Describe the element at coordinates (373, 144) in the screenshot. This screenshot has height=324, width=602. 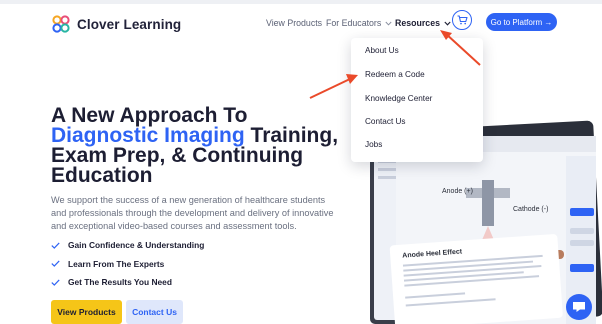
I see `menu-item-jobs: Jobs` at that location.